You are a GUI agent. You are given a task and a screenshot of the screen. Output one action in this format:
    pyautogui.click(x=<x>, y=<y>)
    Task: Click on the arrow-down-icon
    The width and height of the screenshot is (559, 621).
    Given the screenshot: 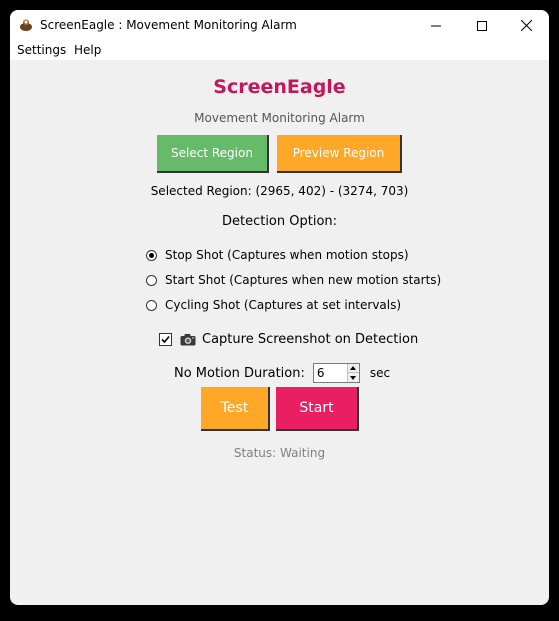 What is the action you would take?
    pyautogui.click(x=353, y=377)
    